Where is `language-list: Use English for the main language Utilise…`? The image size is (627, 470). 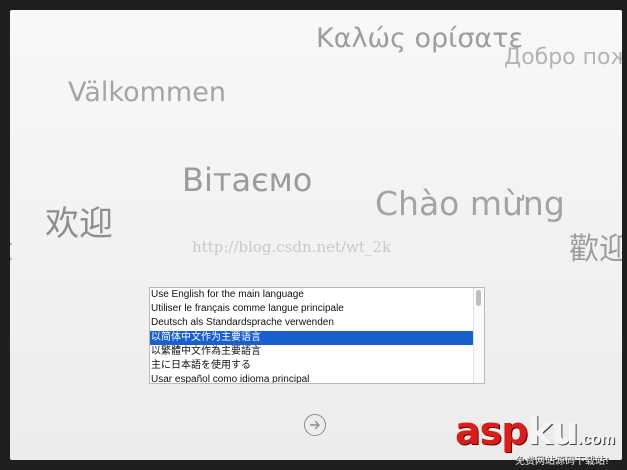
language-list: Use English for the main language Utilise… is located at coordinates (312, 335).